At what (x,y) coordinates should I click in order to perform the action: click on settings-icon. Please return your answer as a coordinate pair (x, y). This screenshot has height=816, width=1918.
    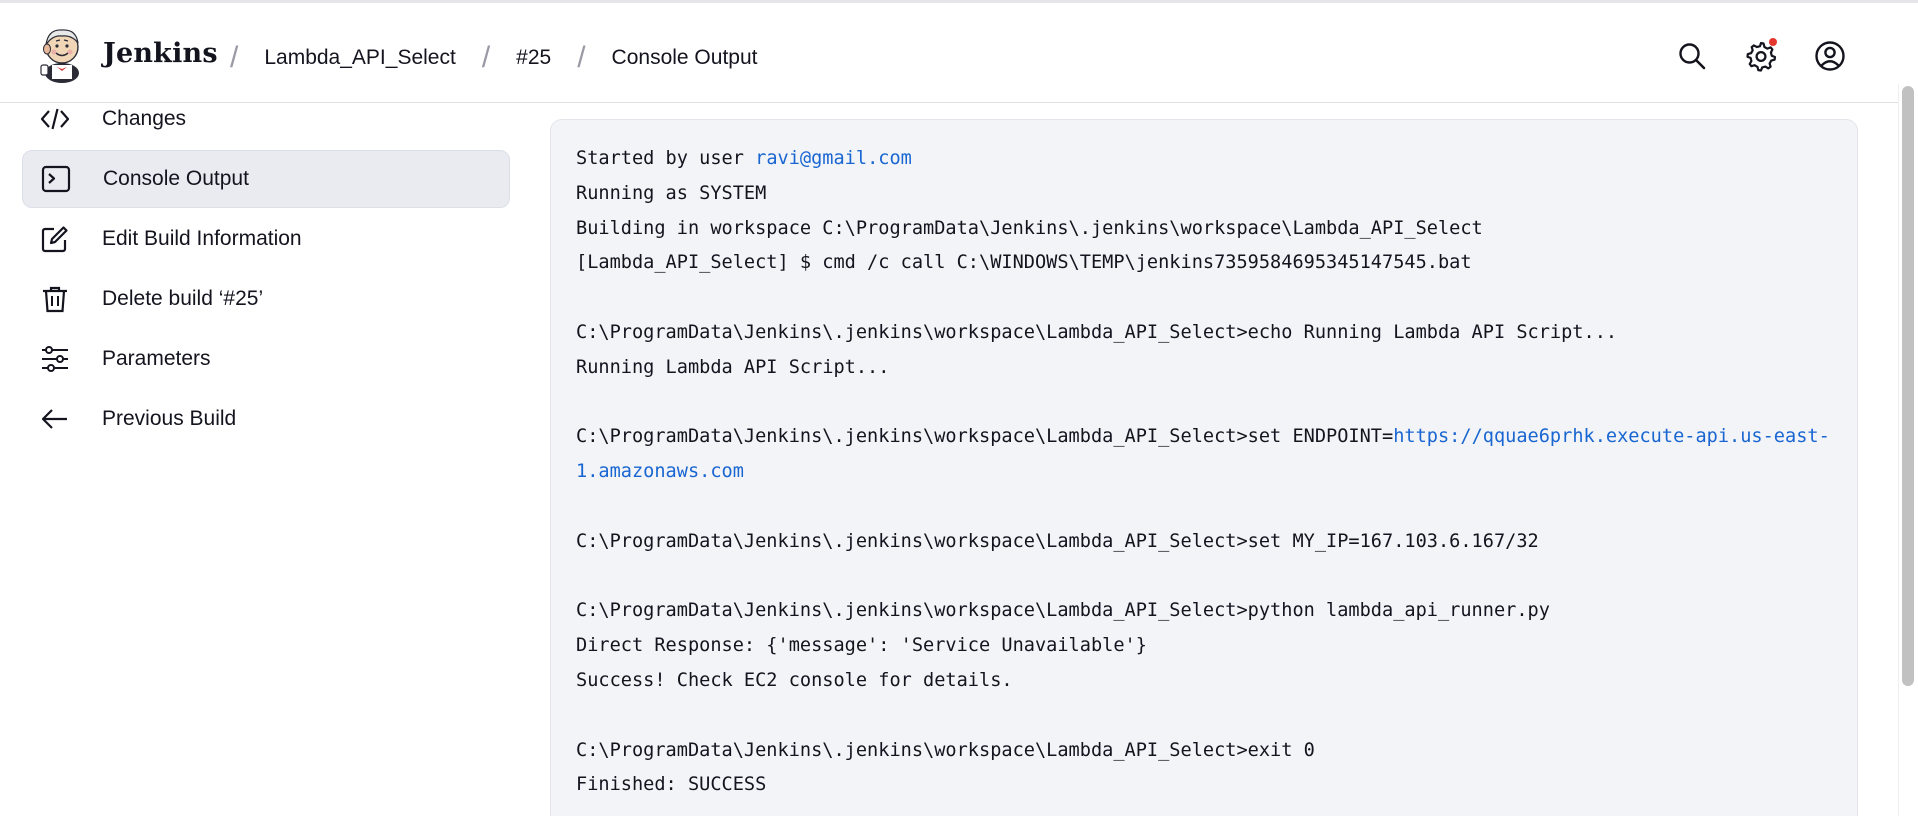
    Looking at the image, I should click on (1761, 55).